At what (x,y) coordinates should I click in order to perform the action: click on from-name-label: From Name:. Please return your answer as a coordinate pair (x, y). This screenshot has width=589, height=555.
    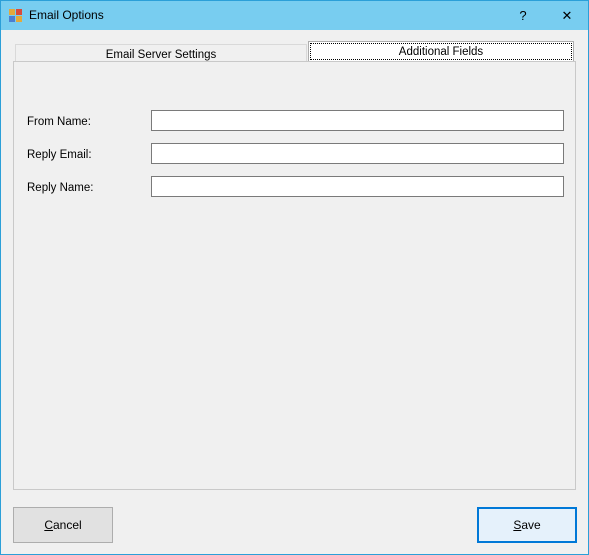
    Looking at the image, I should click on (59, 122).